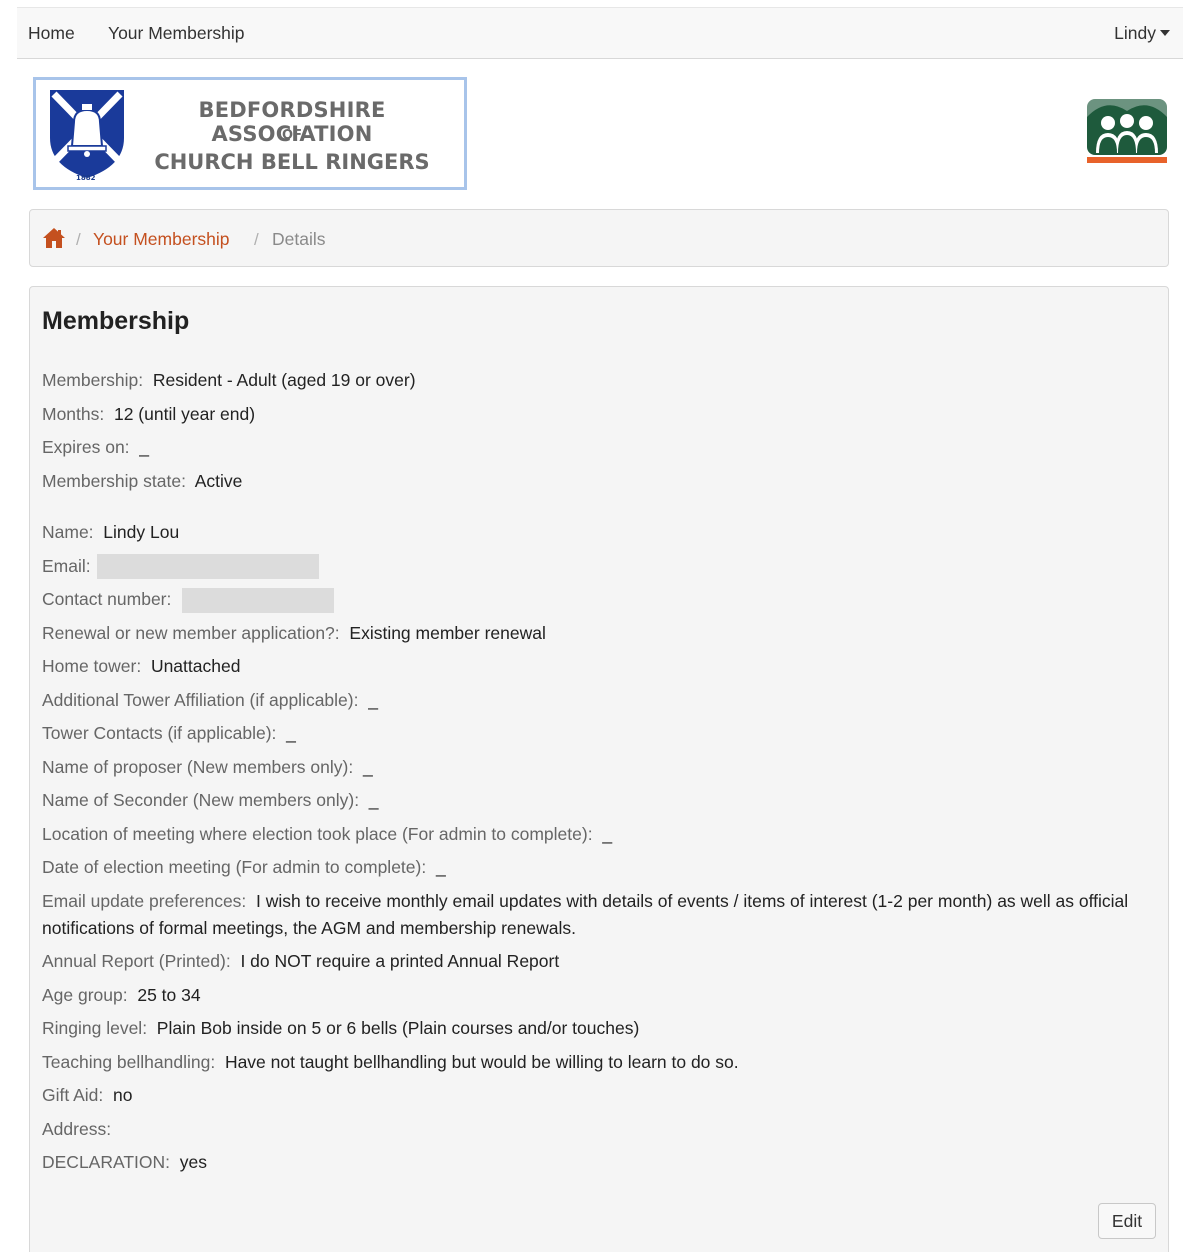  Describe the element at coordinates (114, 480) in the screenshot. I see `field-label: Membership state:` at that location.